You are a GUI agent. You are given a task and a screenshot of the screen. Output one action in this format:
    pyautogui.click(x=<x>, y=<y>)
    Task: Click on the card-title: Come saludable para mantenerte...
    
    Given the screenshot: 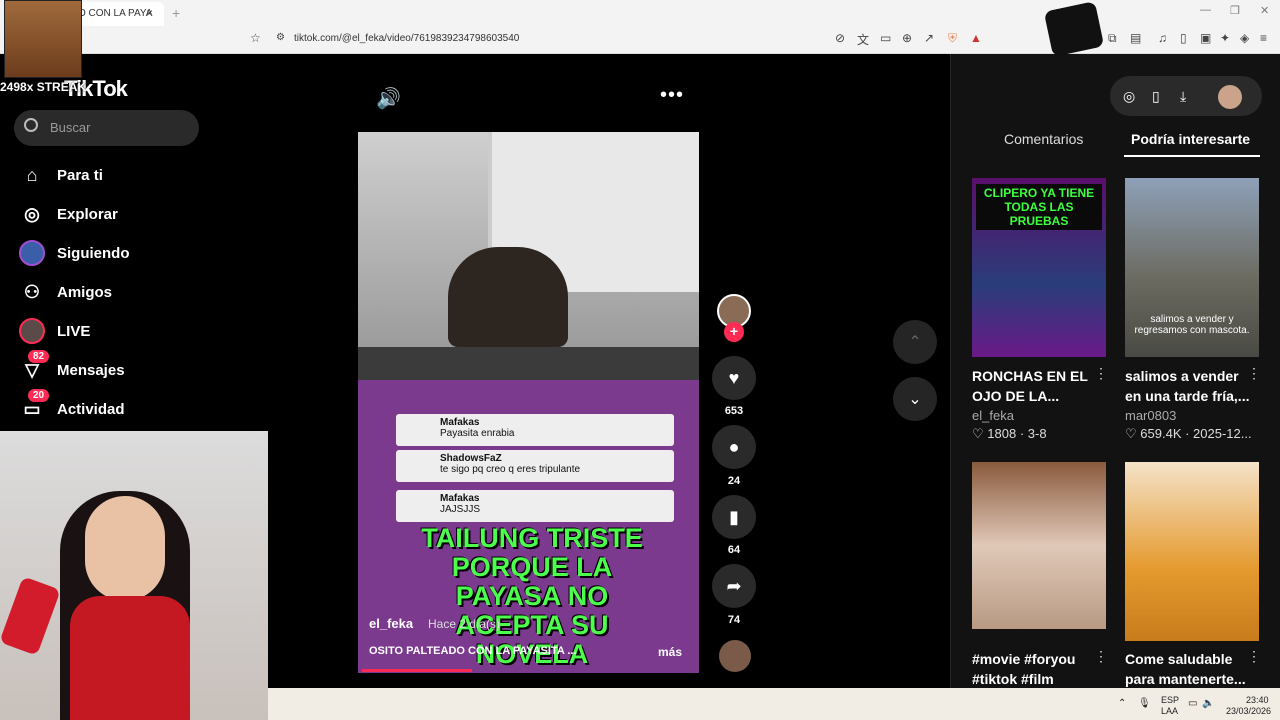 What is the action you would take?
    pyautogui.click(x=1189, y=669)
    